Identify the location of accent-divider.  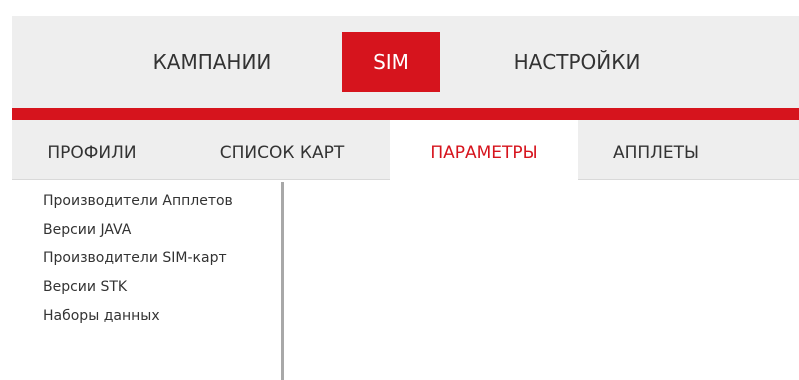
(405, 114).